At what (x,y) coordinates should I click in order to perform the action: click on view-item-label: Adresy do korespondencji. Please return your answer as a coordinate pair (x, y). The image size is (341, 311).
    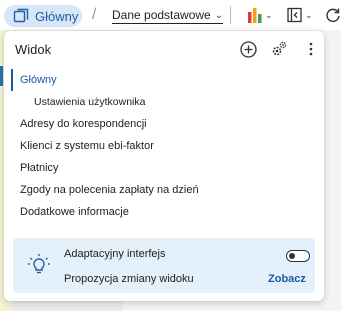
    Looking at the image, I should click on (83, 124).